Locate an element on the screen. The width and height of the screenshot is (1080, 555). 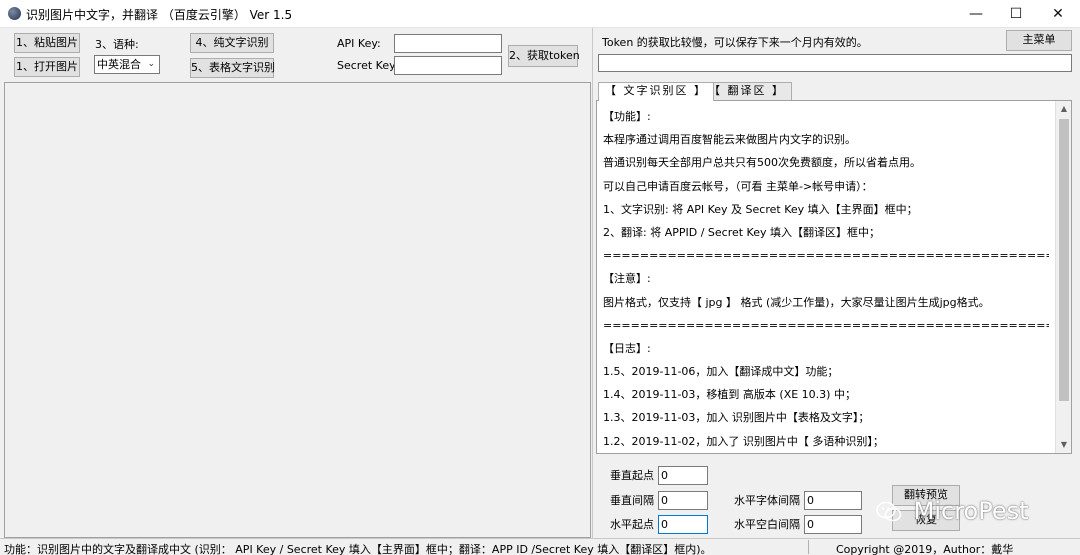
maximize-icon: ☐ is located at coordinates (1016, 14).